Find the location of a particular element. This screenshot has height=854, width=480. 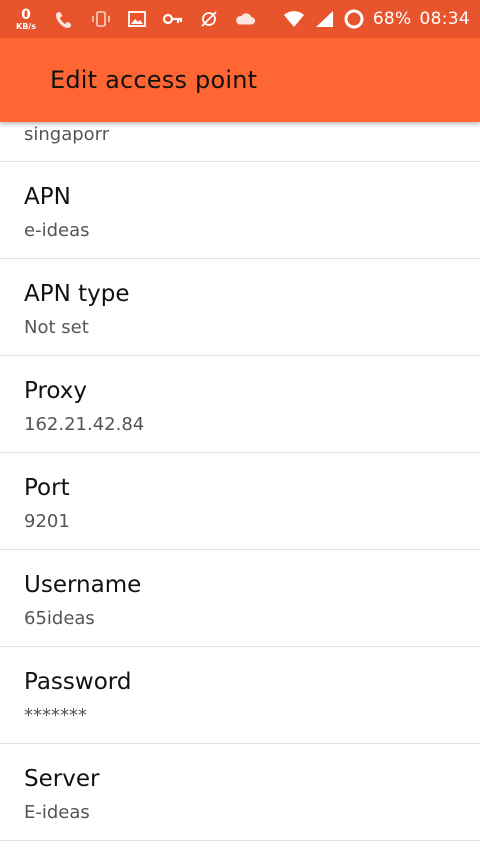

status-bar-right: 68% 08:34 is located at coordinates (376, 19).